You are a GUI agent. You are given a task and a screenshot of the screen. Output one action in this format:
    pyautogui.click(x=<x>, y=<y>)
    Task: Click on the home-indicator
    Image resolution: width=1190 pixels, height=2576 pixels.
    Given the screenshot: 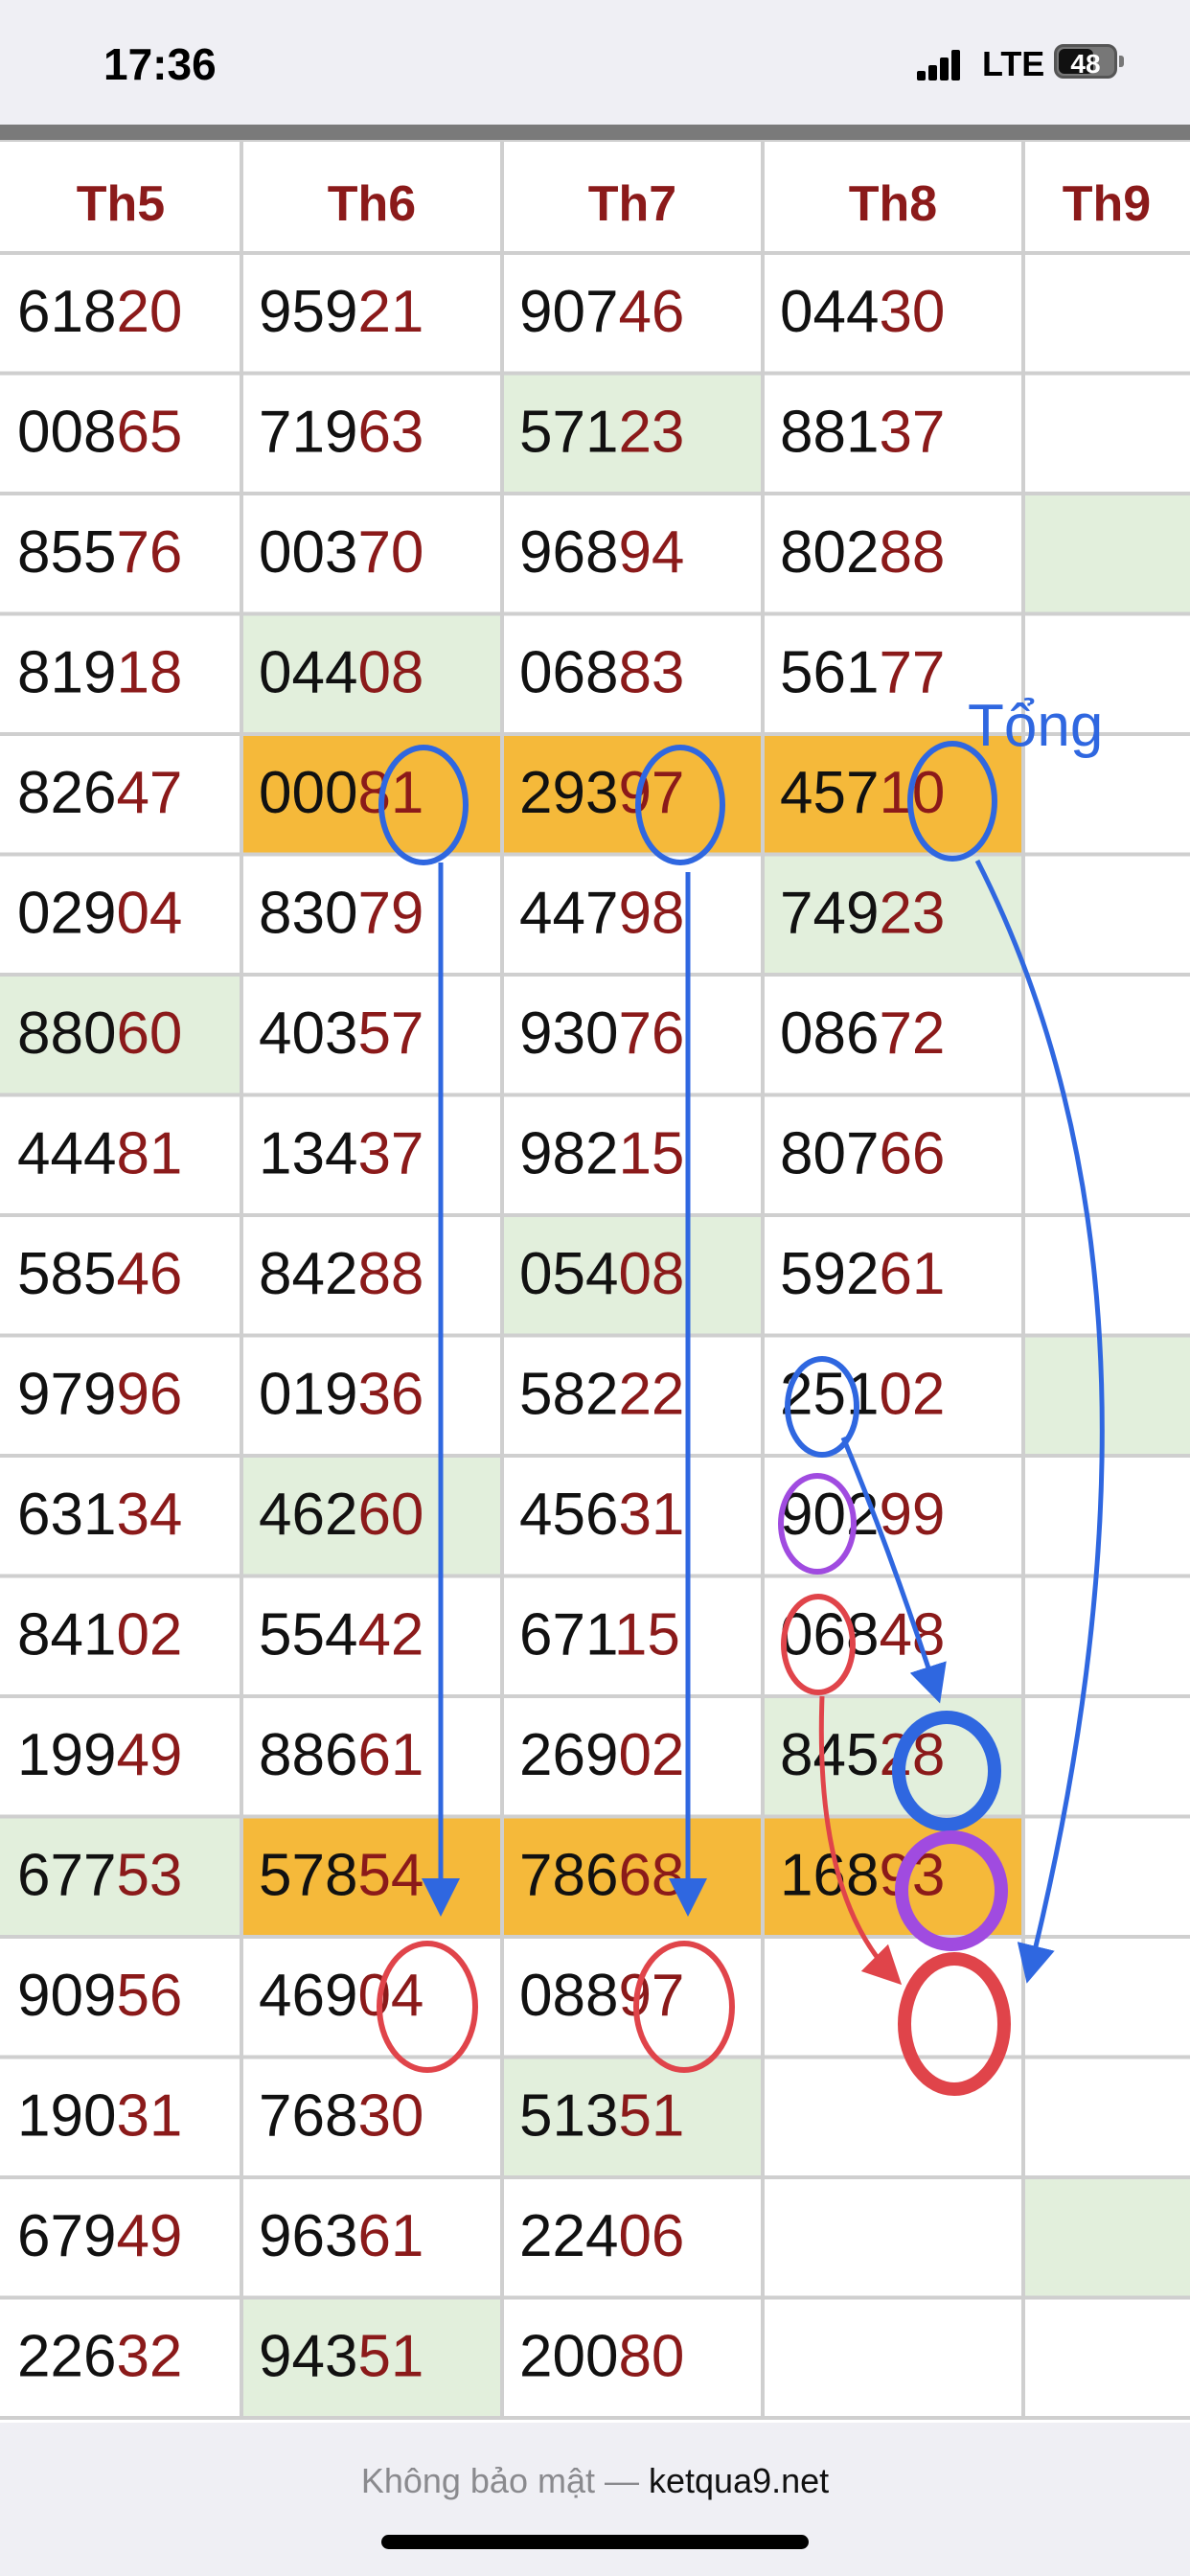 What is the action you would take?
    pyautogui.click(x=595, y=2542)
    